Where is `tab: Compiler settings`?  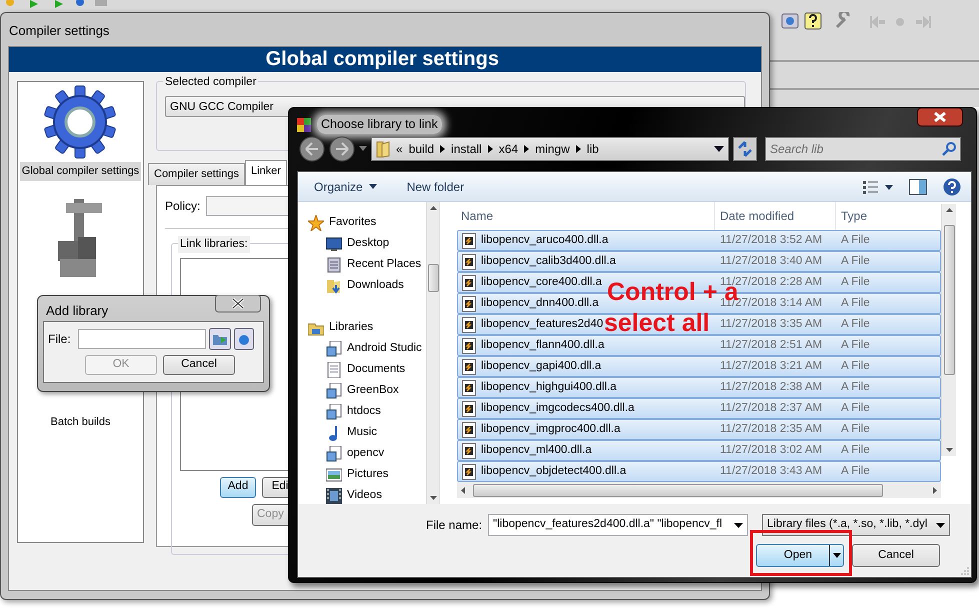 tab: Compiler settings is located at coordinates (196, 173).